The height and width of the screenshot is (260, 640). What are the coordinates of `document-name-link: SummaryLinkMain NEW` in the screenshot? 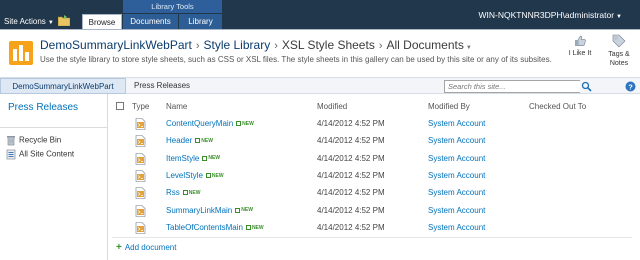 It's located at (209, 210).